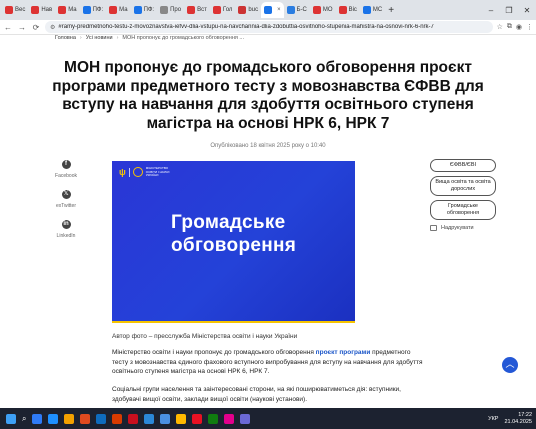 The width and height of the screenshot is (536, 429). I want to click on extensions-icon: ⧉, so click(509, 27).